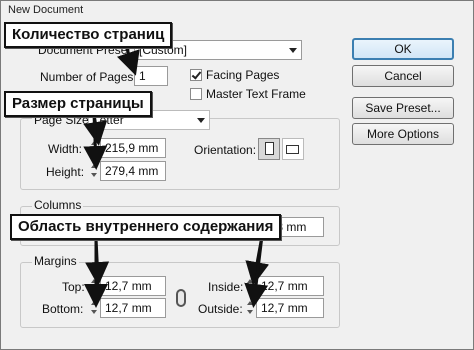  Describe the element at coordinates (128, 60) in the screenshot. I see `pages-arrow` at that location.